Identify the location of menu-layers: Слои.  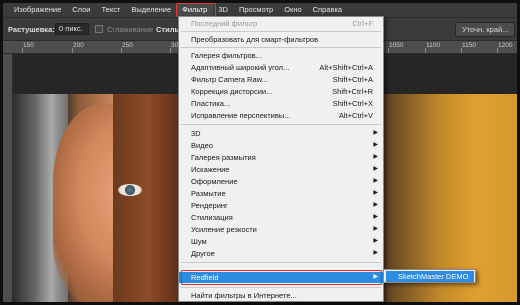
(81, 10).